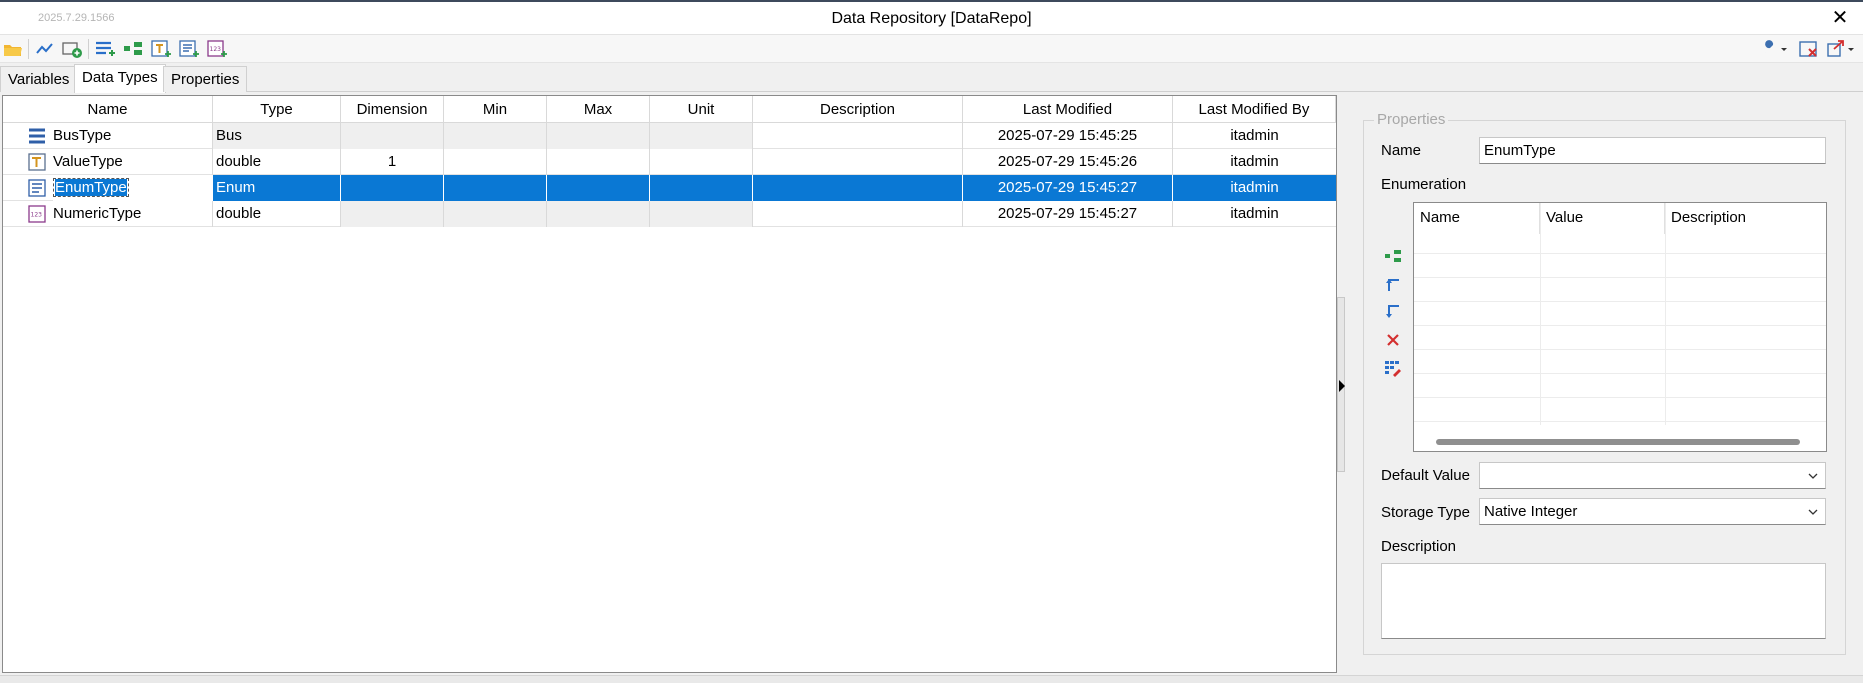 The image size is (1863, 683). Describe the element at coordinates (1618, 442) in the screenshot. I see `horizontal-scrollbar` at that location.